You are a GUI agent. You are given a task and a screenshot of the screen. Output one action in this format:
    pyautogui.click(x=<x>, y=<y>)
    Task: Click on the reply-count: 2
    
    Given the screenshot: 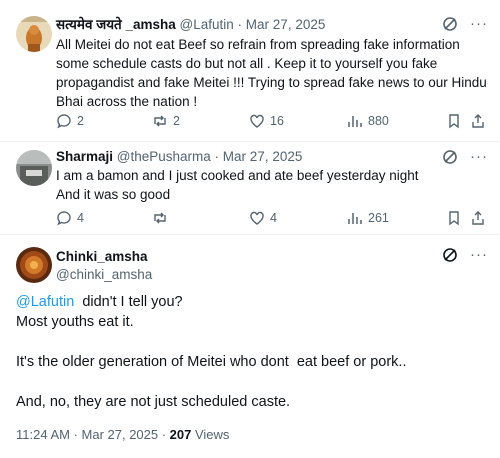 What is the action you would take?
    pyautogui.click(x=80, y=121)
    